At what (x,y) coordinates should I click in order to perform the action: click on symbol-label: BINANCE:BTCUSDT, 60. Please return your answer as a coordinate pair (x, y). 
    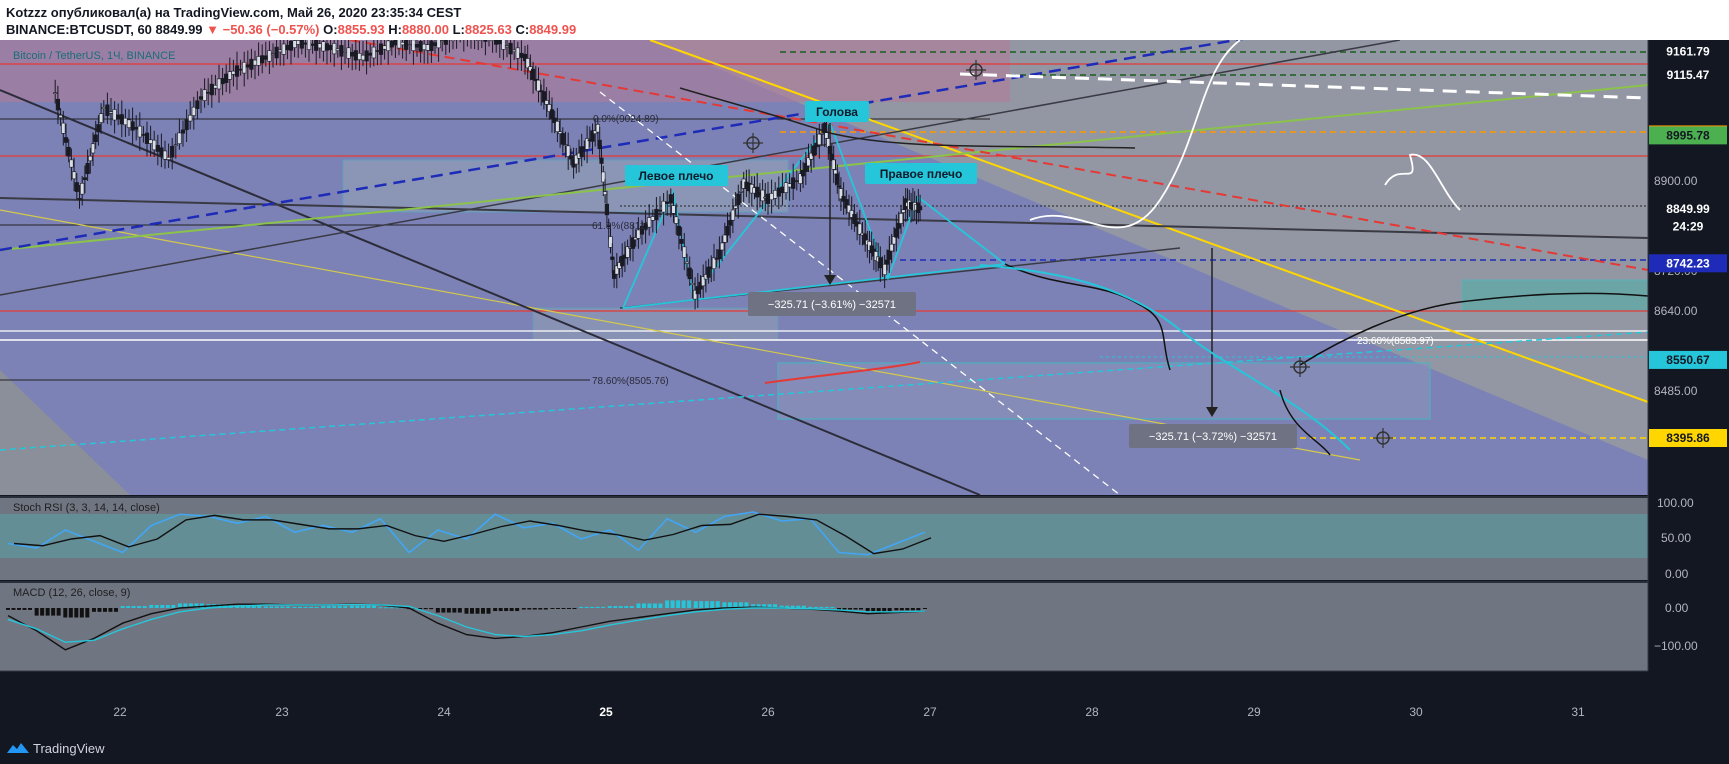
    Looking at the image, I should click on (79, 29).